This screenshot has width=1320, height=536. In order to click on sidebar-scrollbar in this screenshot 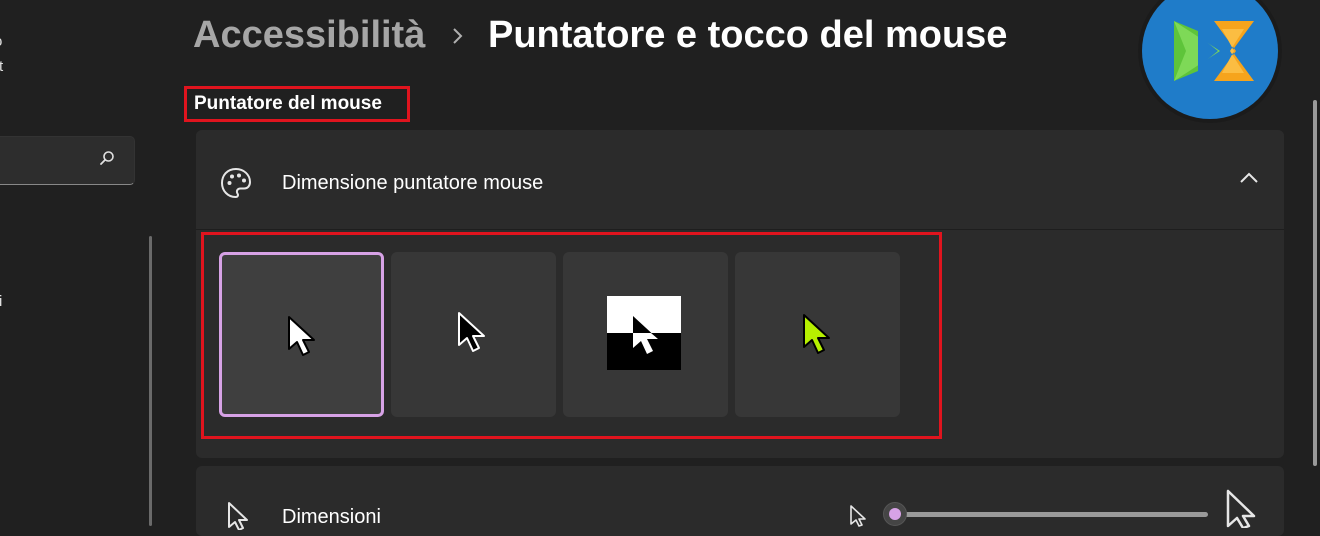, I will do `click(150, 381)`.